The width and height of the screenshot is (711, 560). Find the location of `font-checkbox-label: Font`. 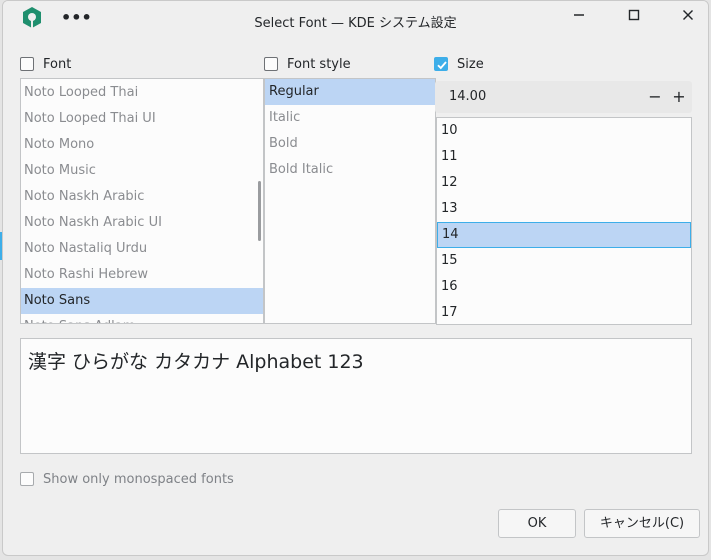

font-checkbox-label: Font is located at coordinates (57, 64).